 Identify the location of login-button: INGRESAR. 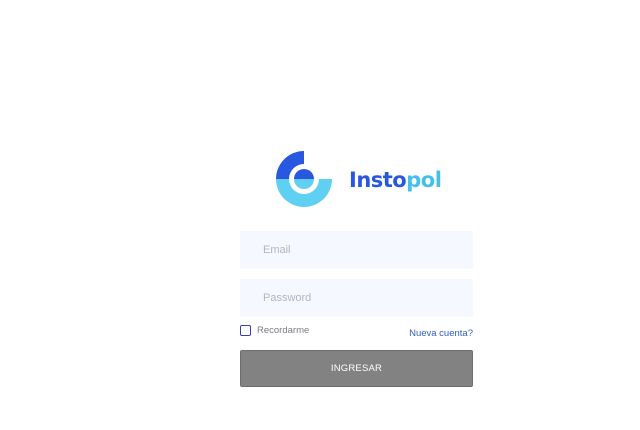
(356, 368).